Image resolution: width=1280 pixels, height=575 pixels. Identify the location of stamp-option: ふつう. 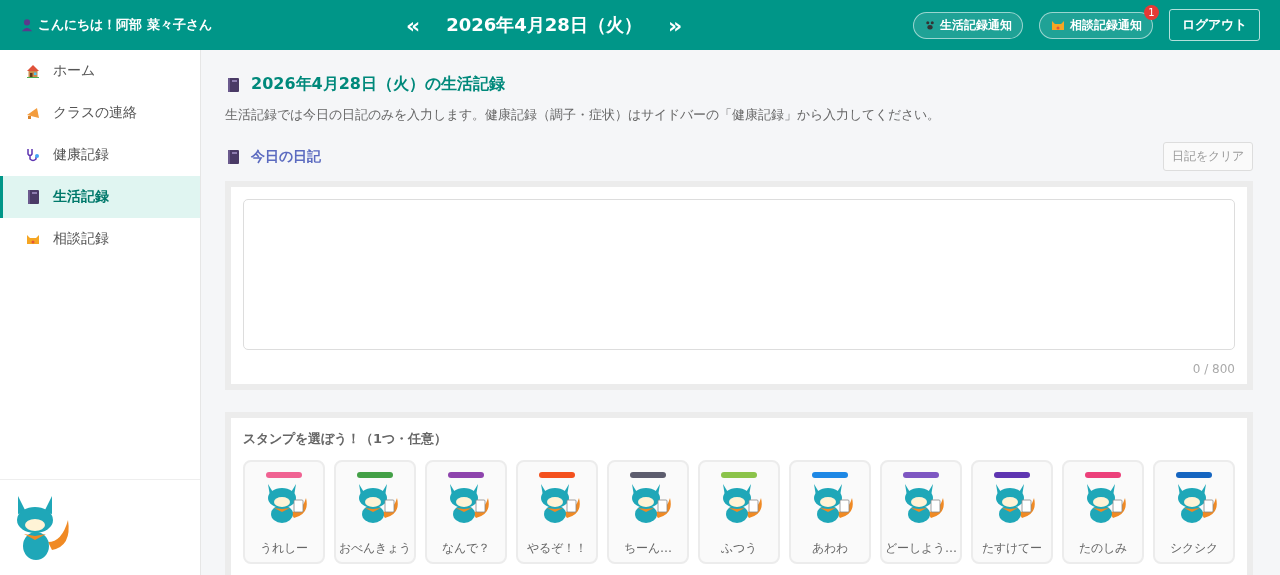
(739, 512).